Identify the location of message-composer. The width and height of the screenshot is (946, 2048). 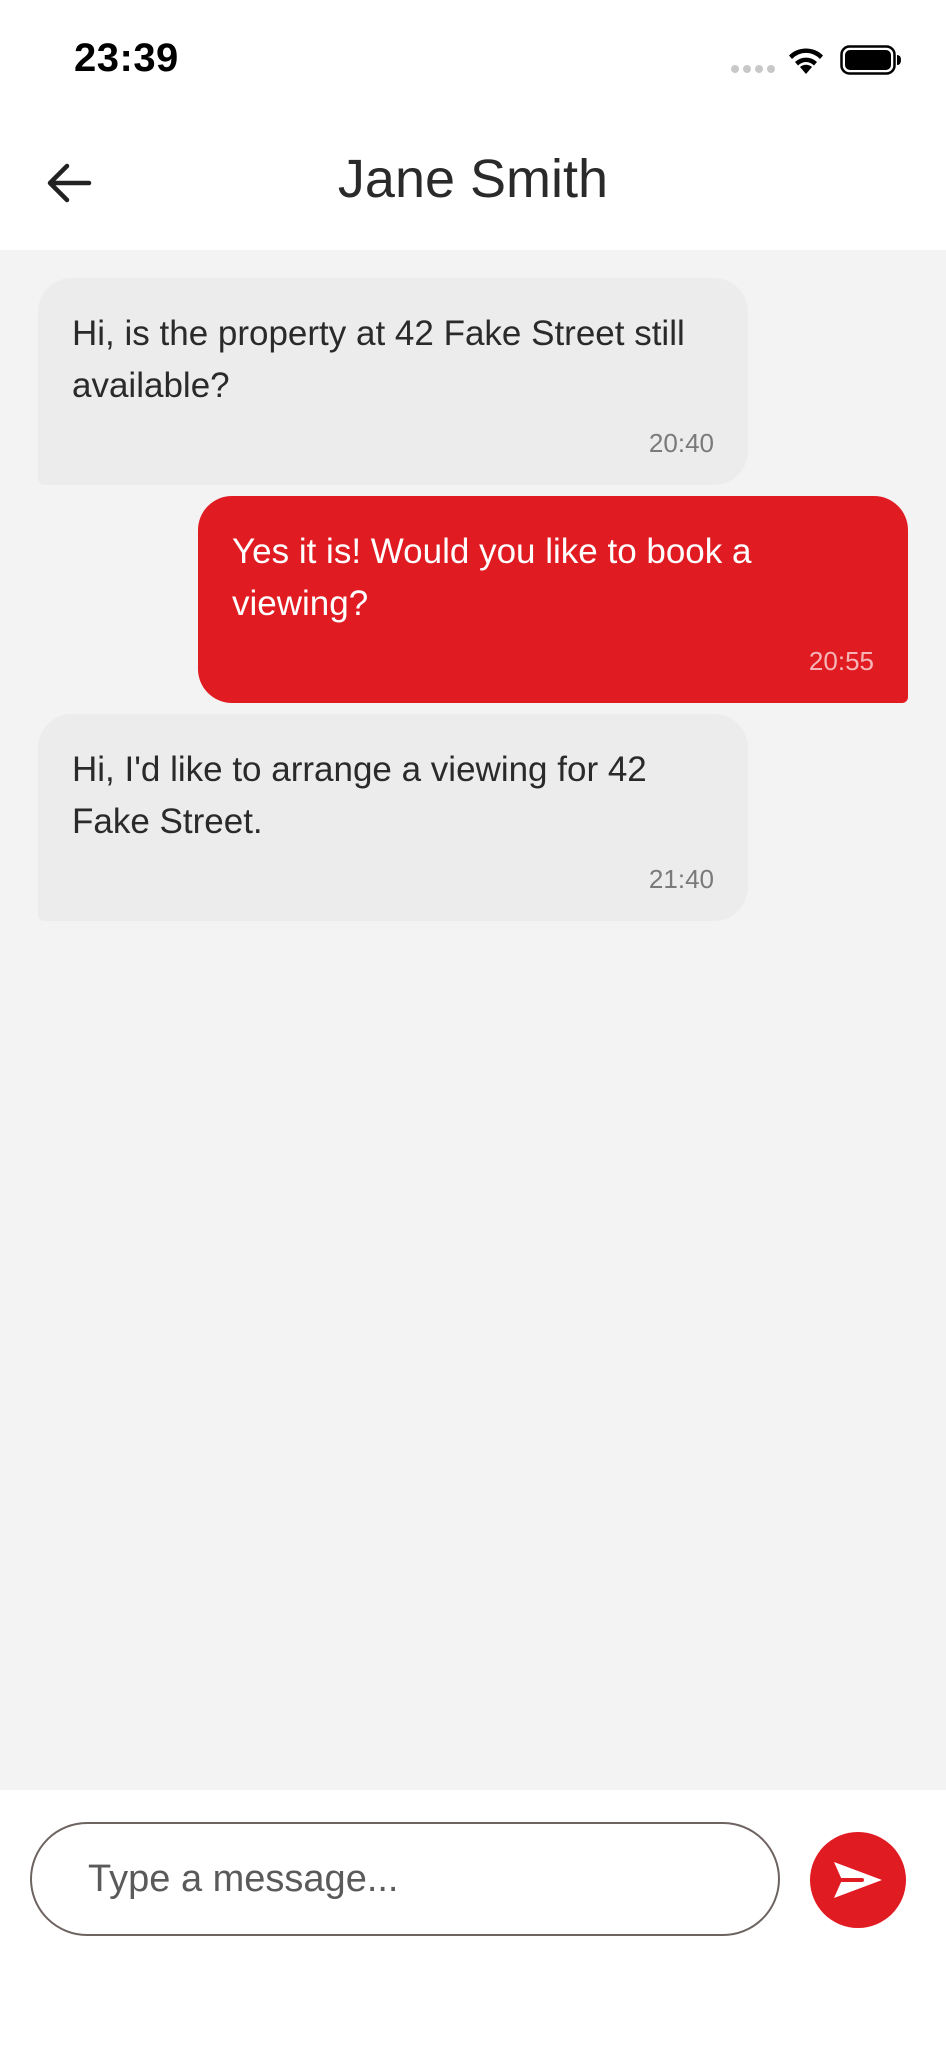
(473, 1919).